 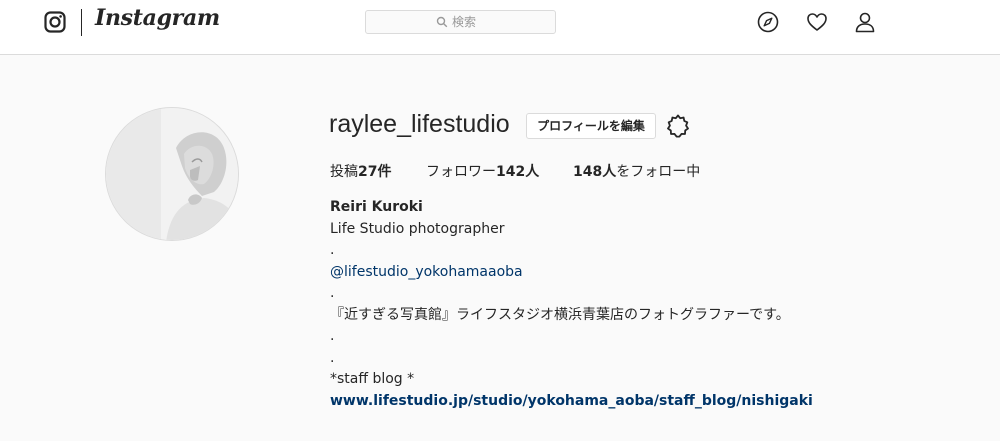 What do you see at coordinates (376, 207) in the screenshot?
I see `bio-full-name: Reiri Kuroki` at bounding box center [376, 207].